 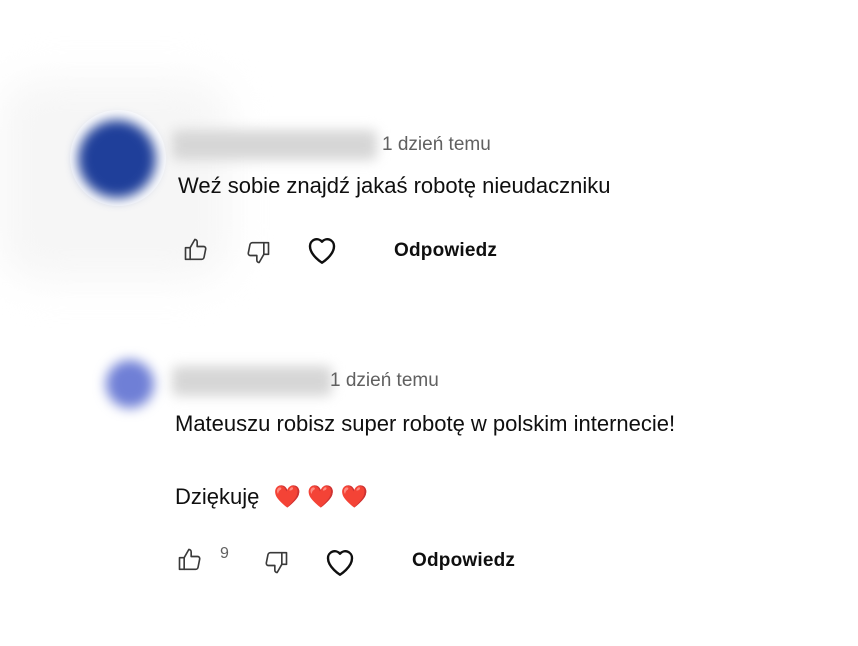 What do you see at coordinates (217, 496) in the screenshot?
I see `comment-text-thanks: Dziękuję` at bounding box center [217, 496].